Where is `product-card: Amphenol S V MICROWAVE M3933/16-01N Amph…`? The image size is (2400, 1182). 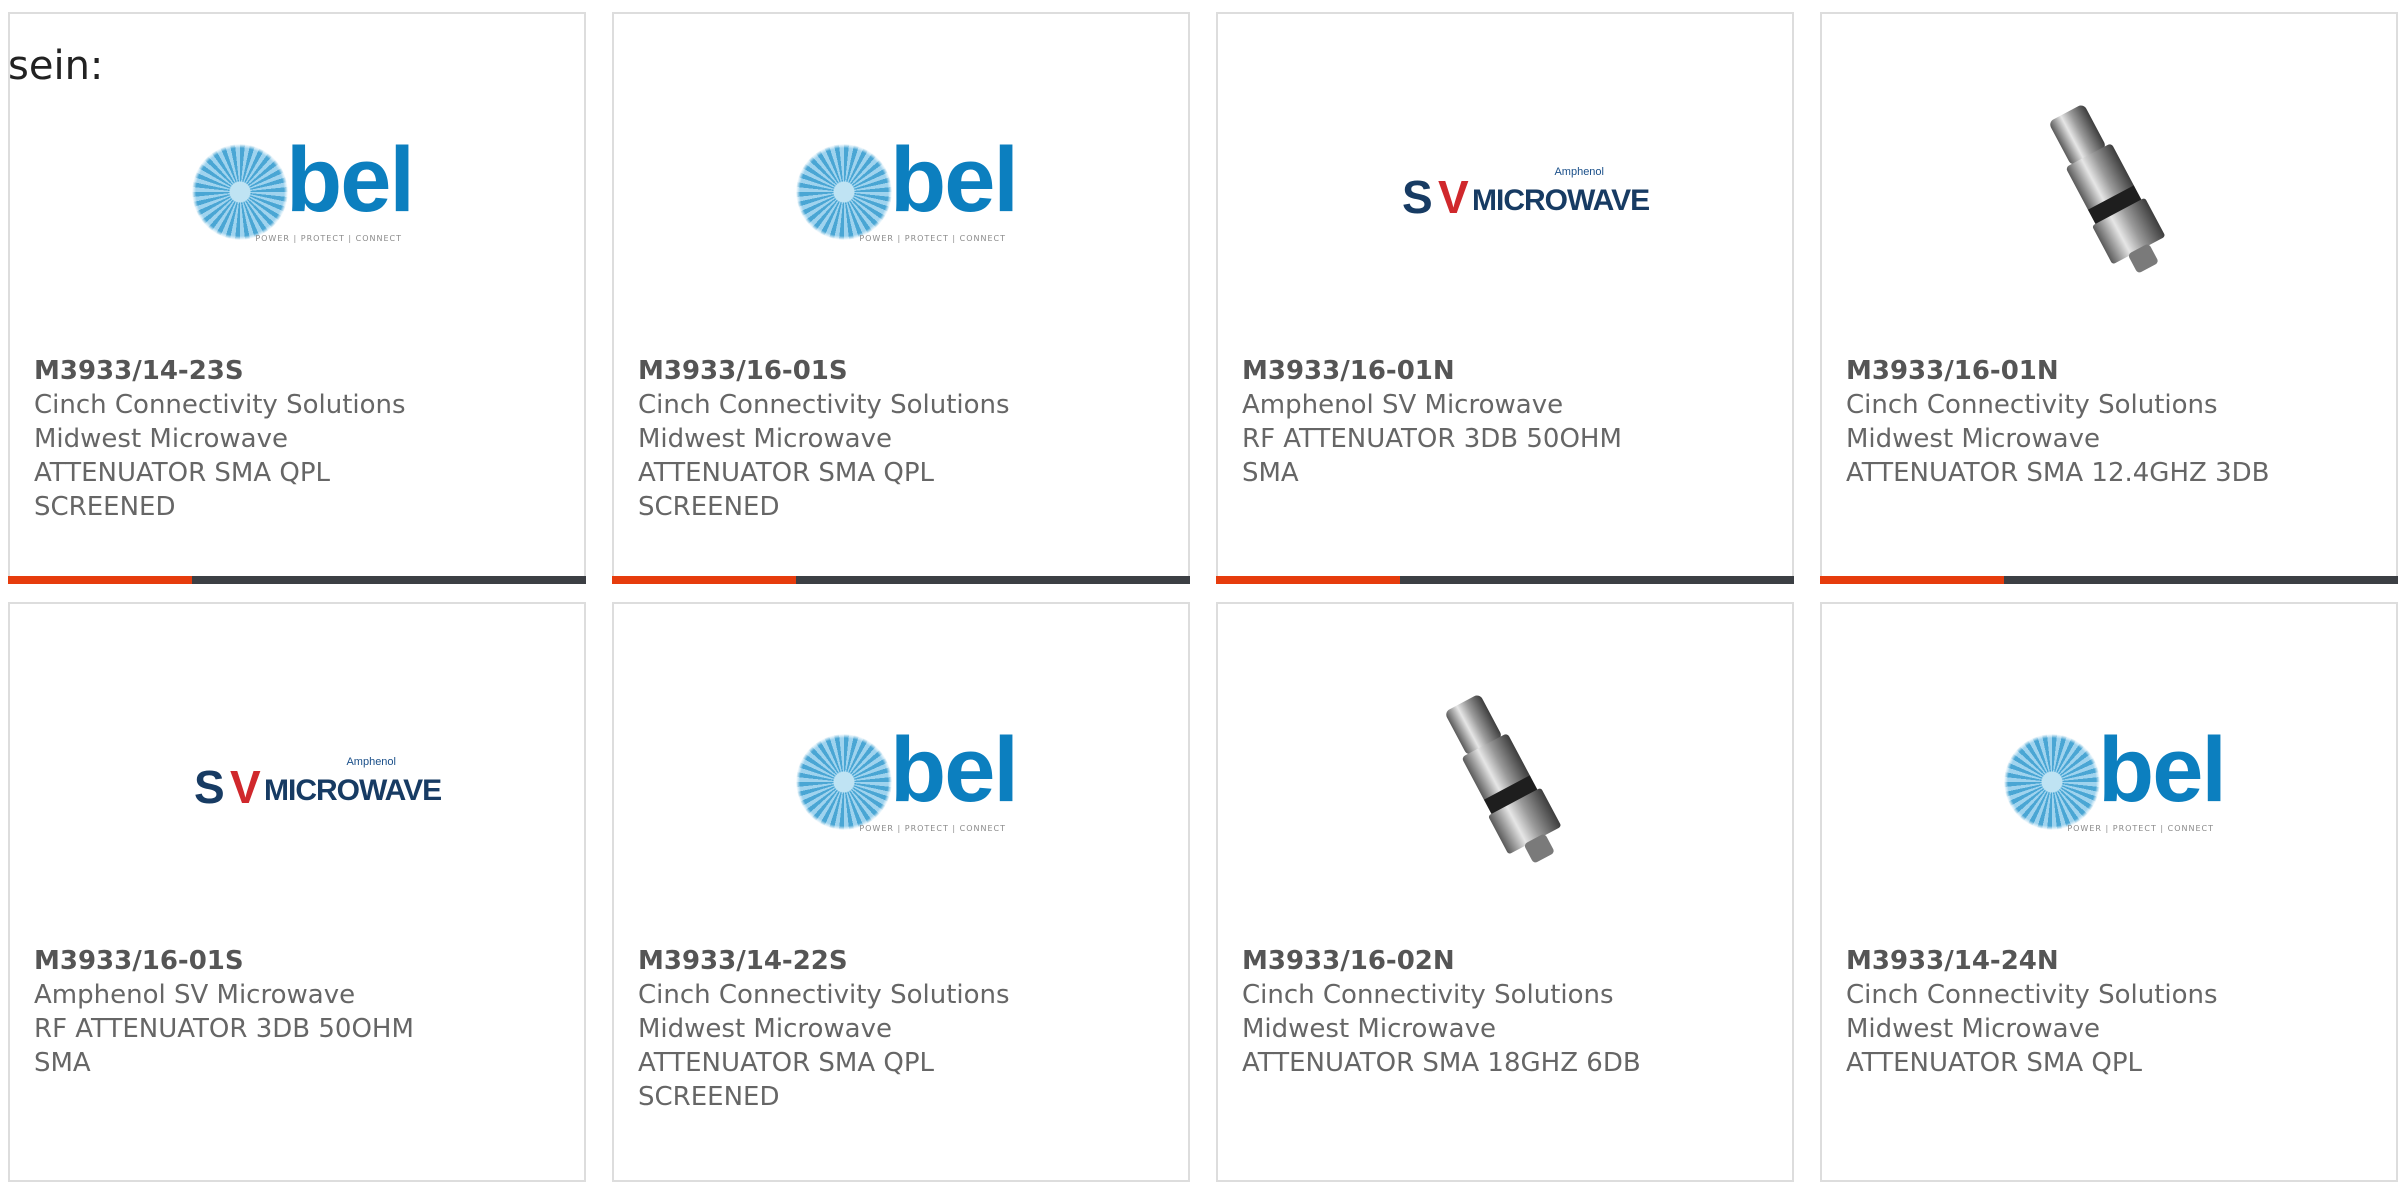 product-card: Amphenol S V MICROWAVE M3933/16-01N Amph… is located at coordinates (1505, 298).